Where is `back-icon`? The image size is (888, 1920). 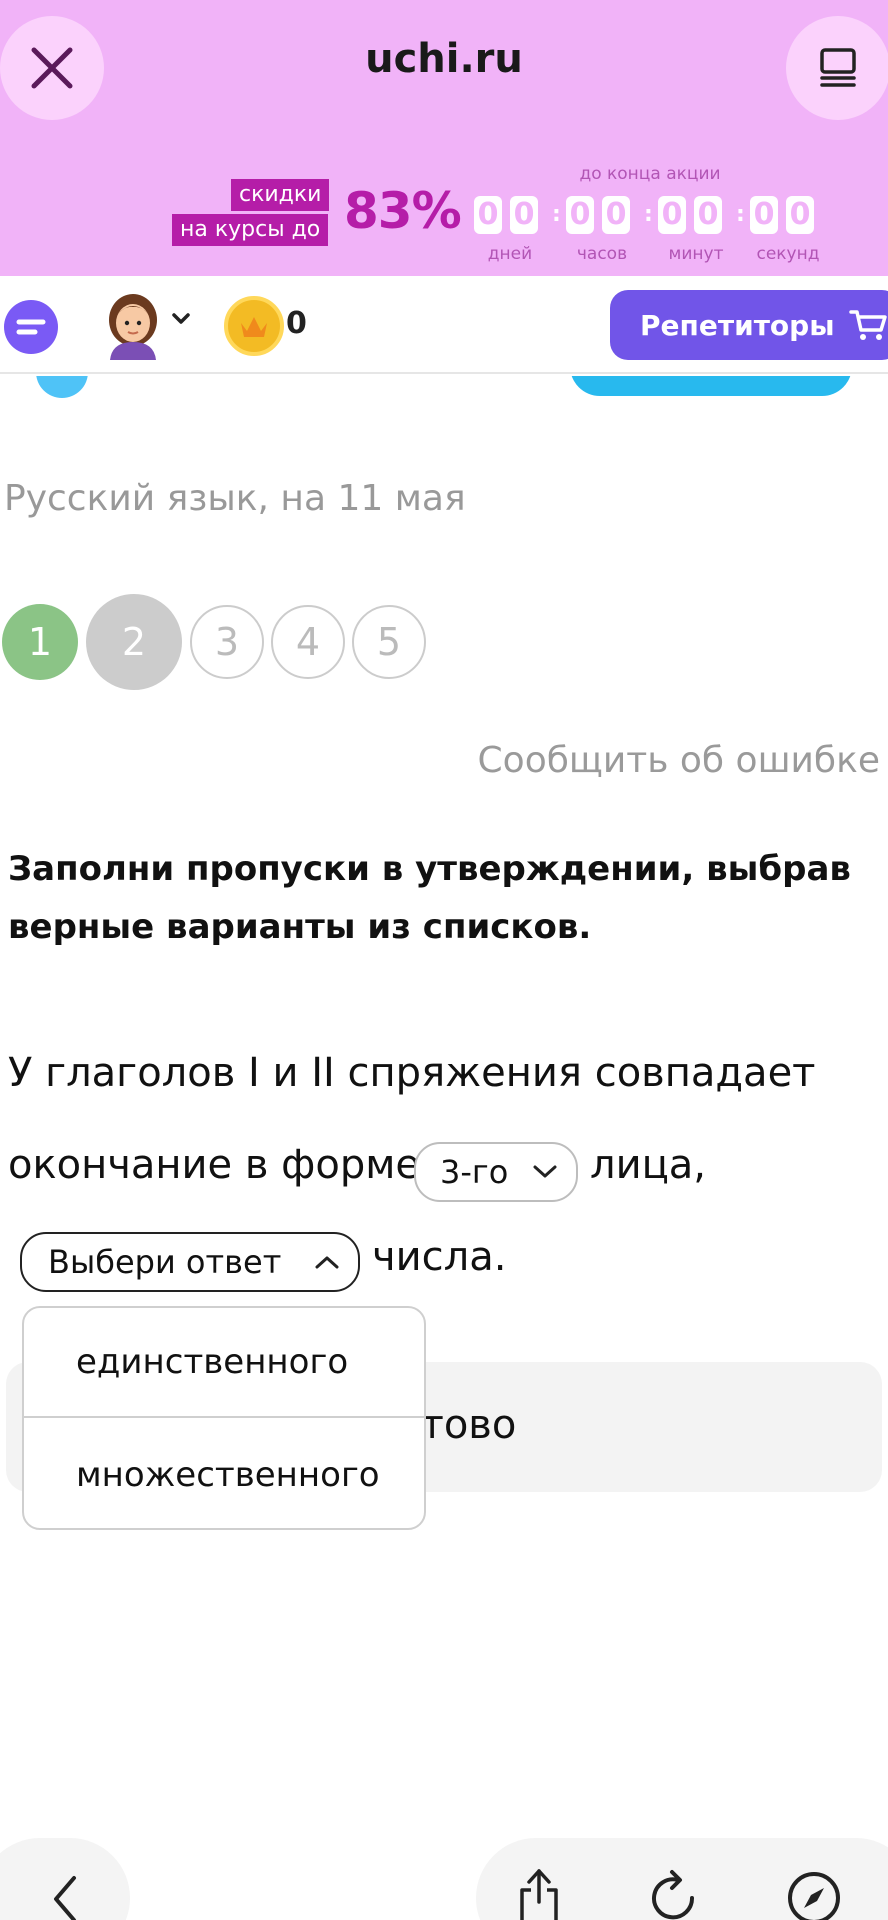
back-icon is located at coordinates (65, 1898).